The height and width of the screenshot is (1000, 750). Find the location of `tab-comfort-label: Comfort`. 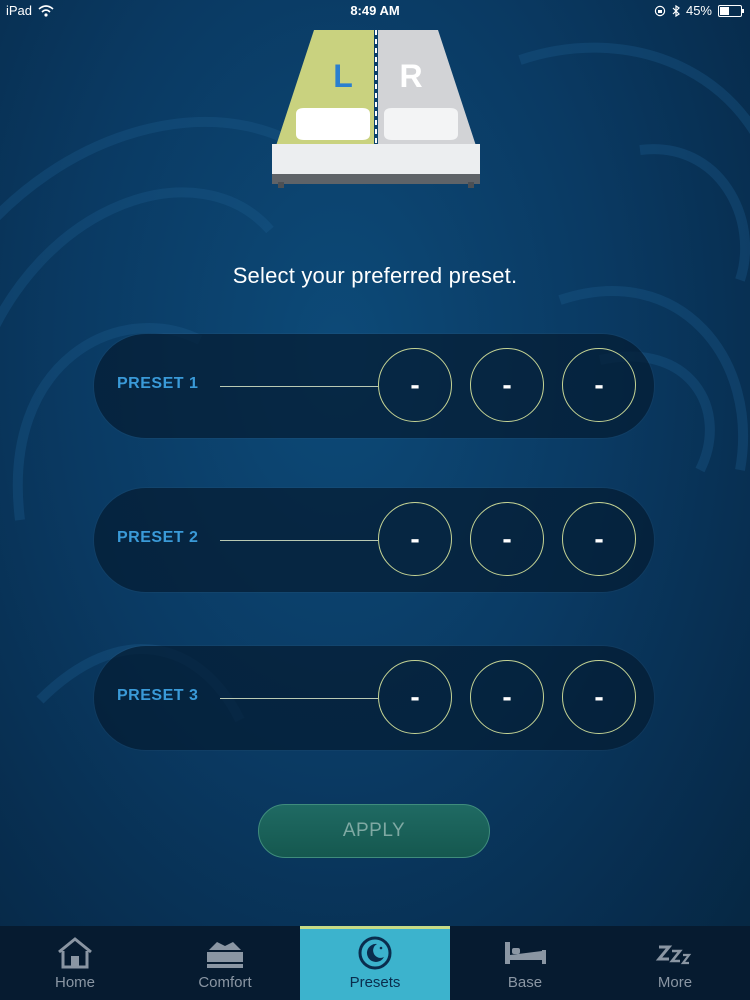

tab-comfort-label: Comfort is located at coordinates (225, 982).